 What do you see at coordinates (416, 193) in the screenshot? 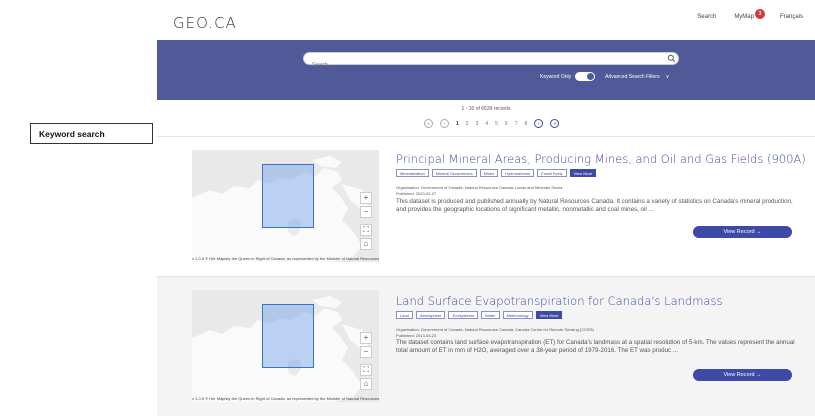
I see `record-published-date: Published: 2020-02-27` at bounding box center [416, 193].